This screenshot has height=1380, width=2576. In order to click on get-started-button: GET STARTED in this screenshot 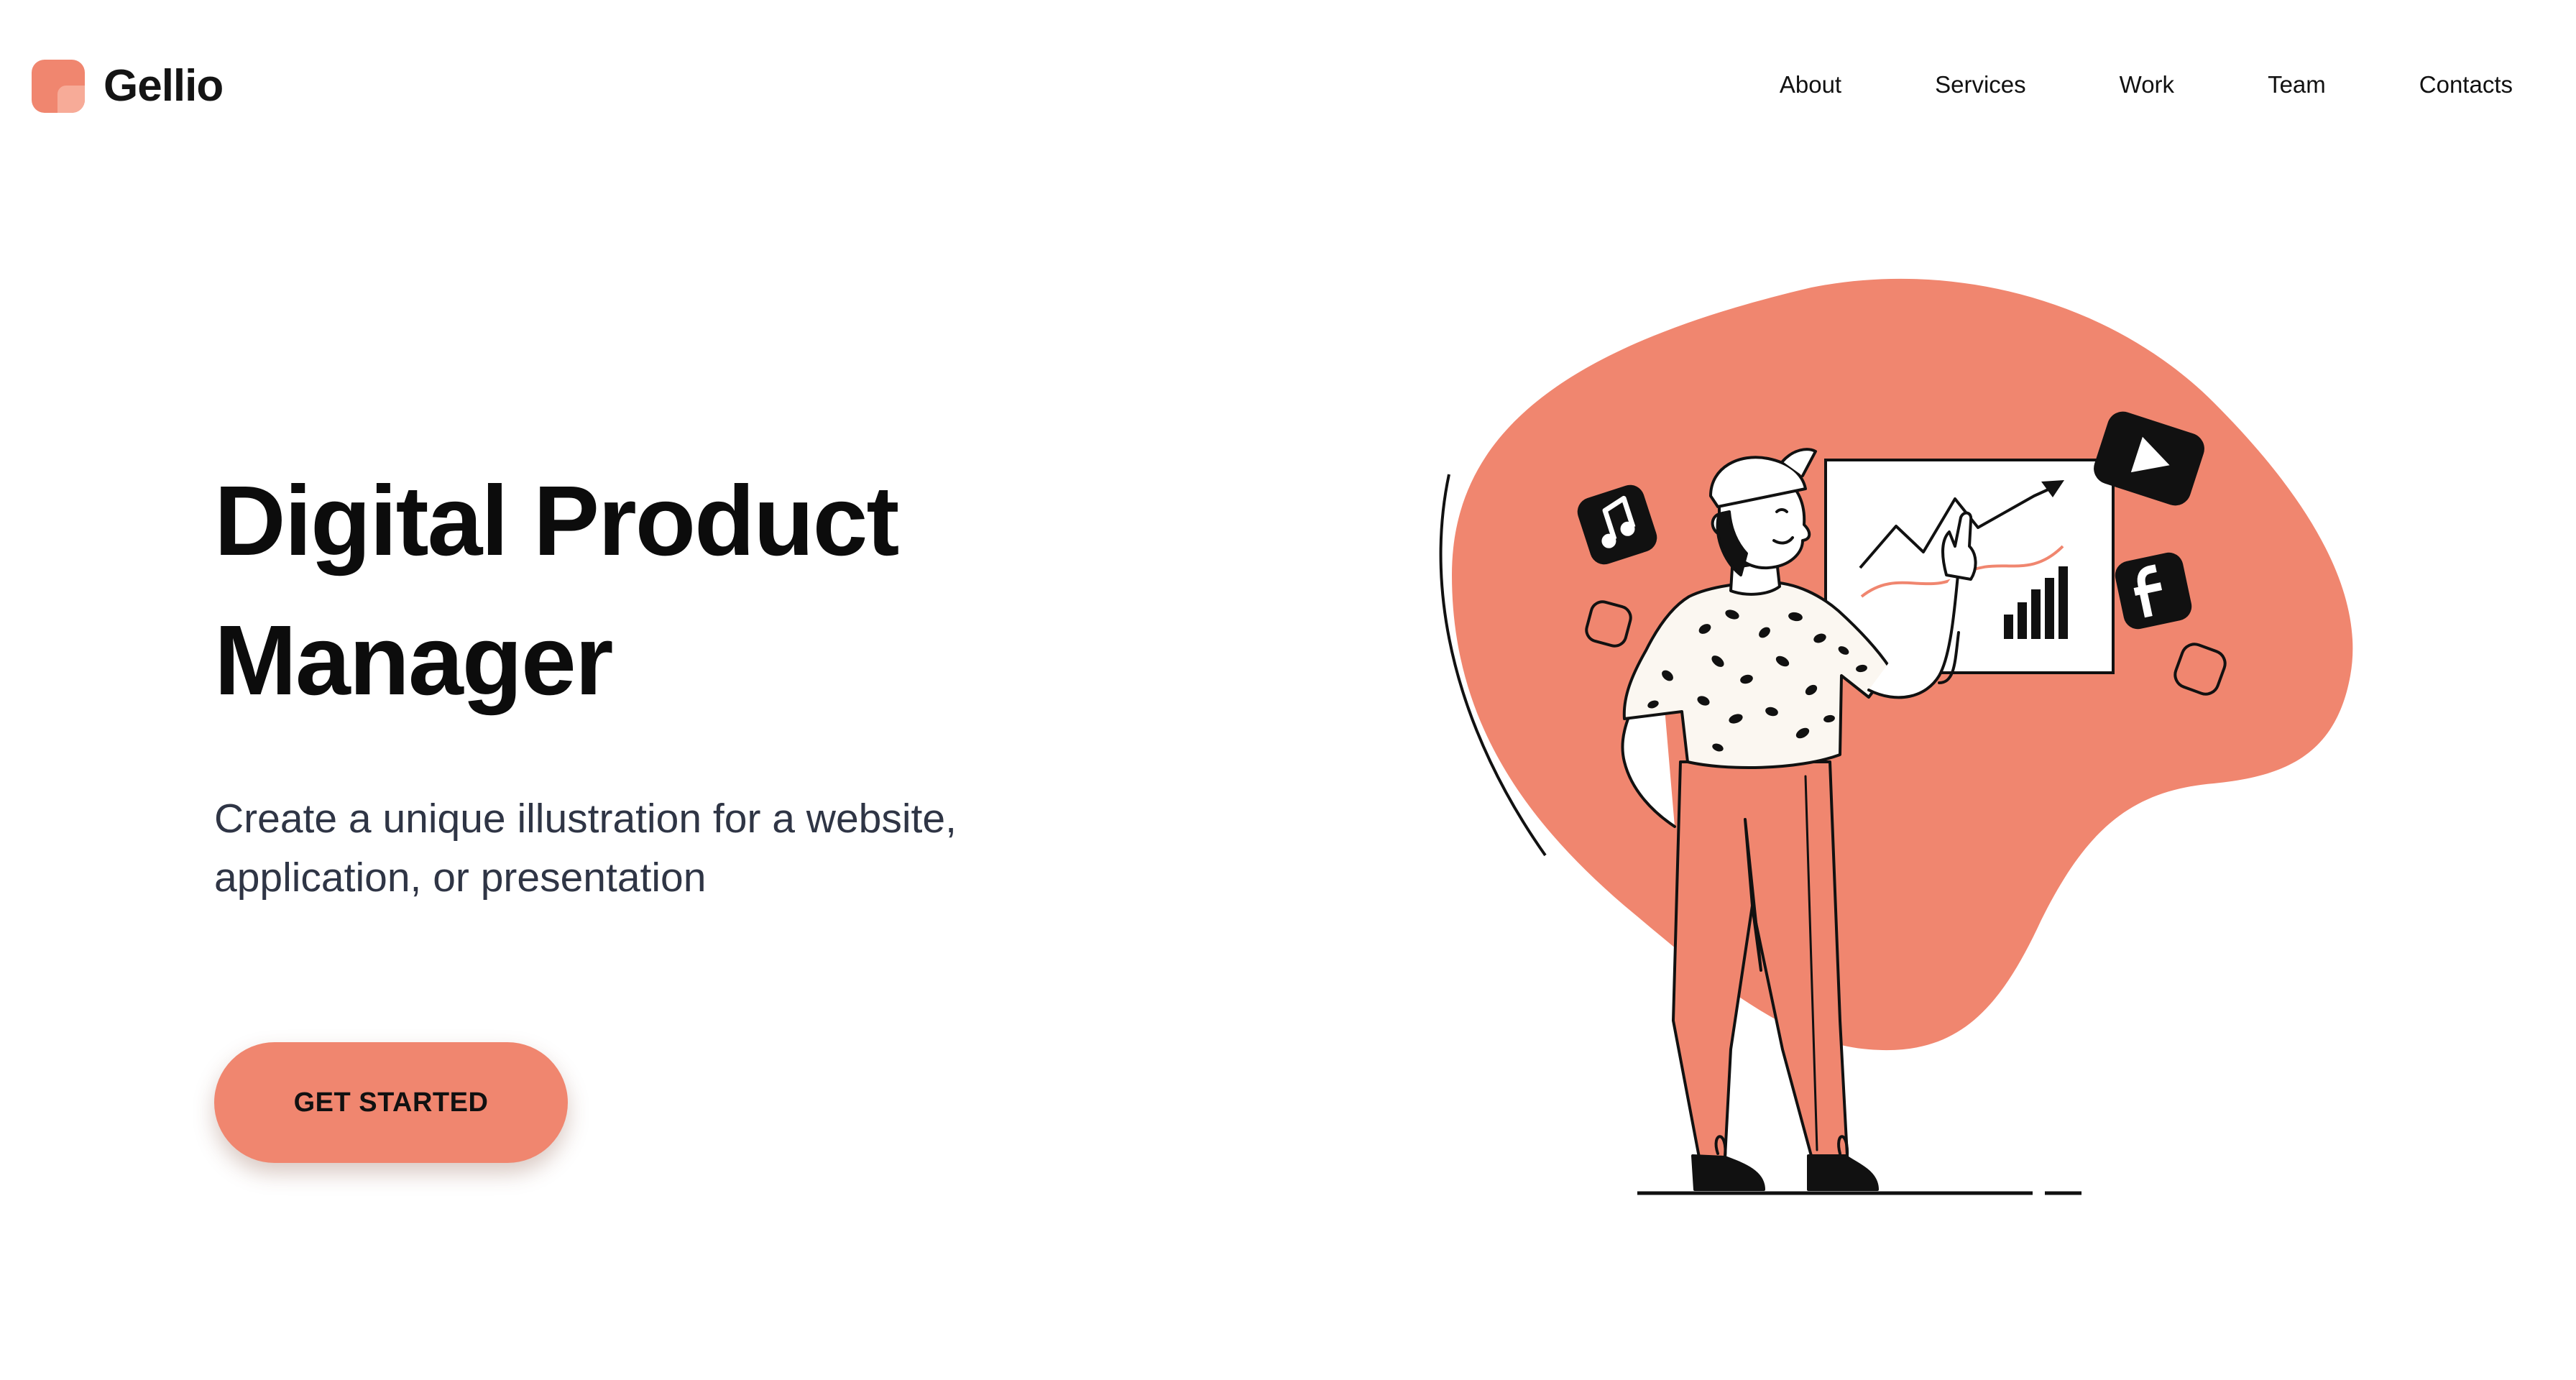, I will do `click(391, 1102)`.